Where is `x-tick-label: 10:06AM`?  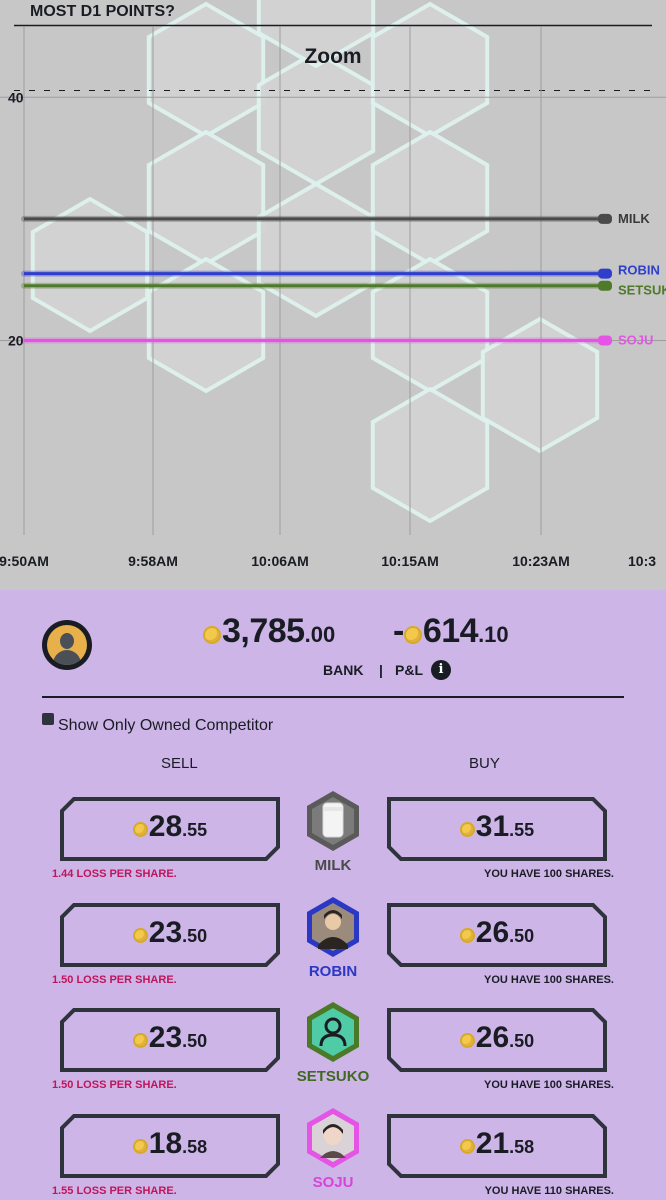
x-tick-label: 10:06AM is located at coordinates (280, 561).